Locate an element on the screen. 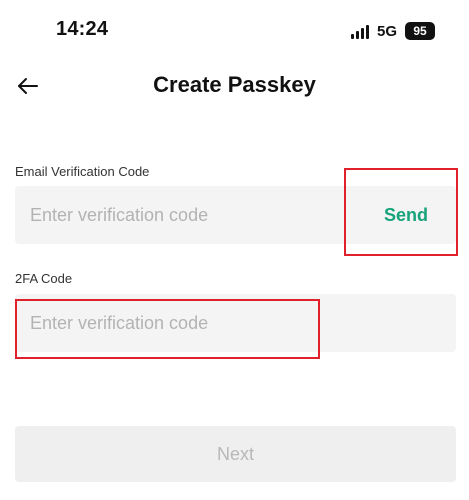 The width and height of the screenshot is (469, 500). email-code-row: Send is located at coordinates (235, 215).